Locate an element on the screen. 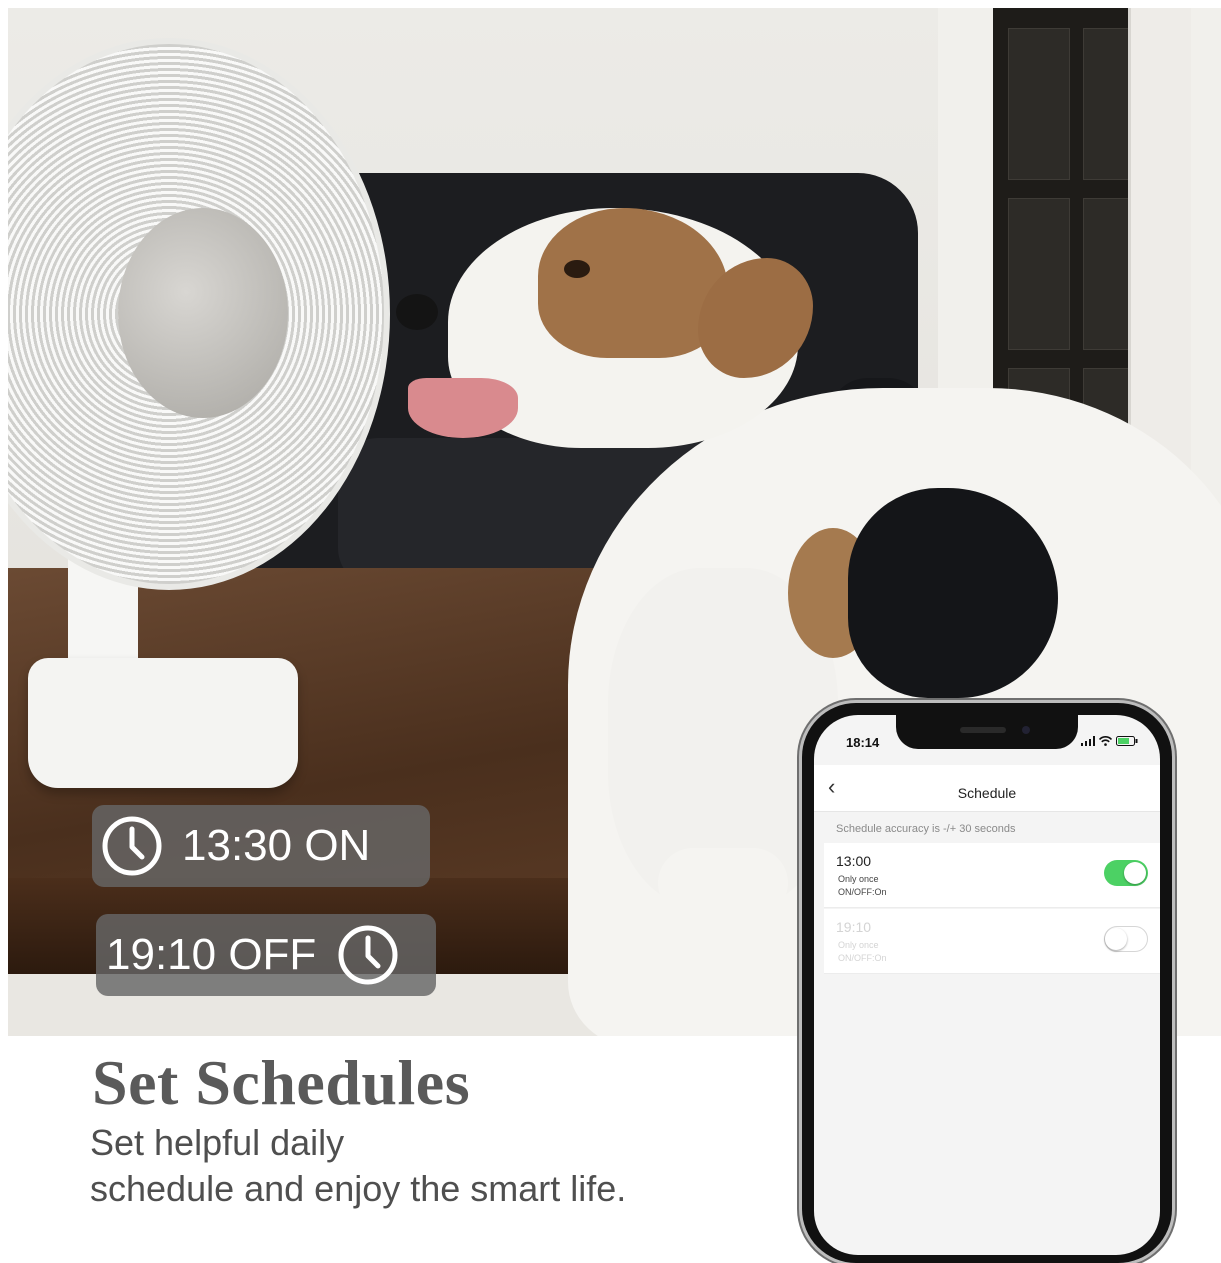 The height and width of the screenshot is (1263, 1221). fan-hub is located at coordinates (203, 313).